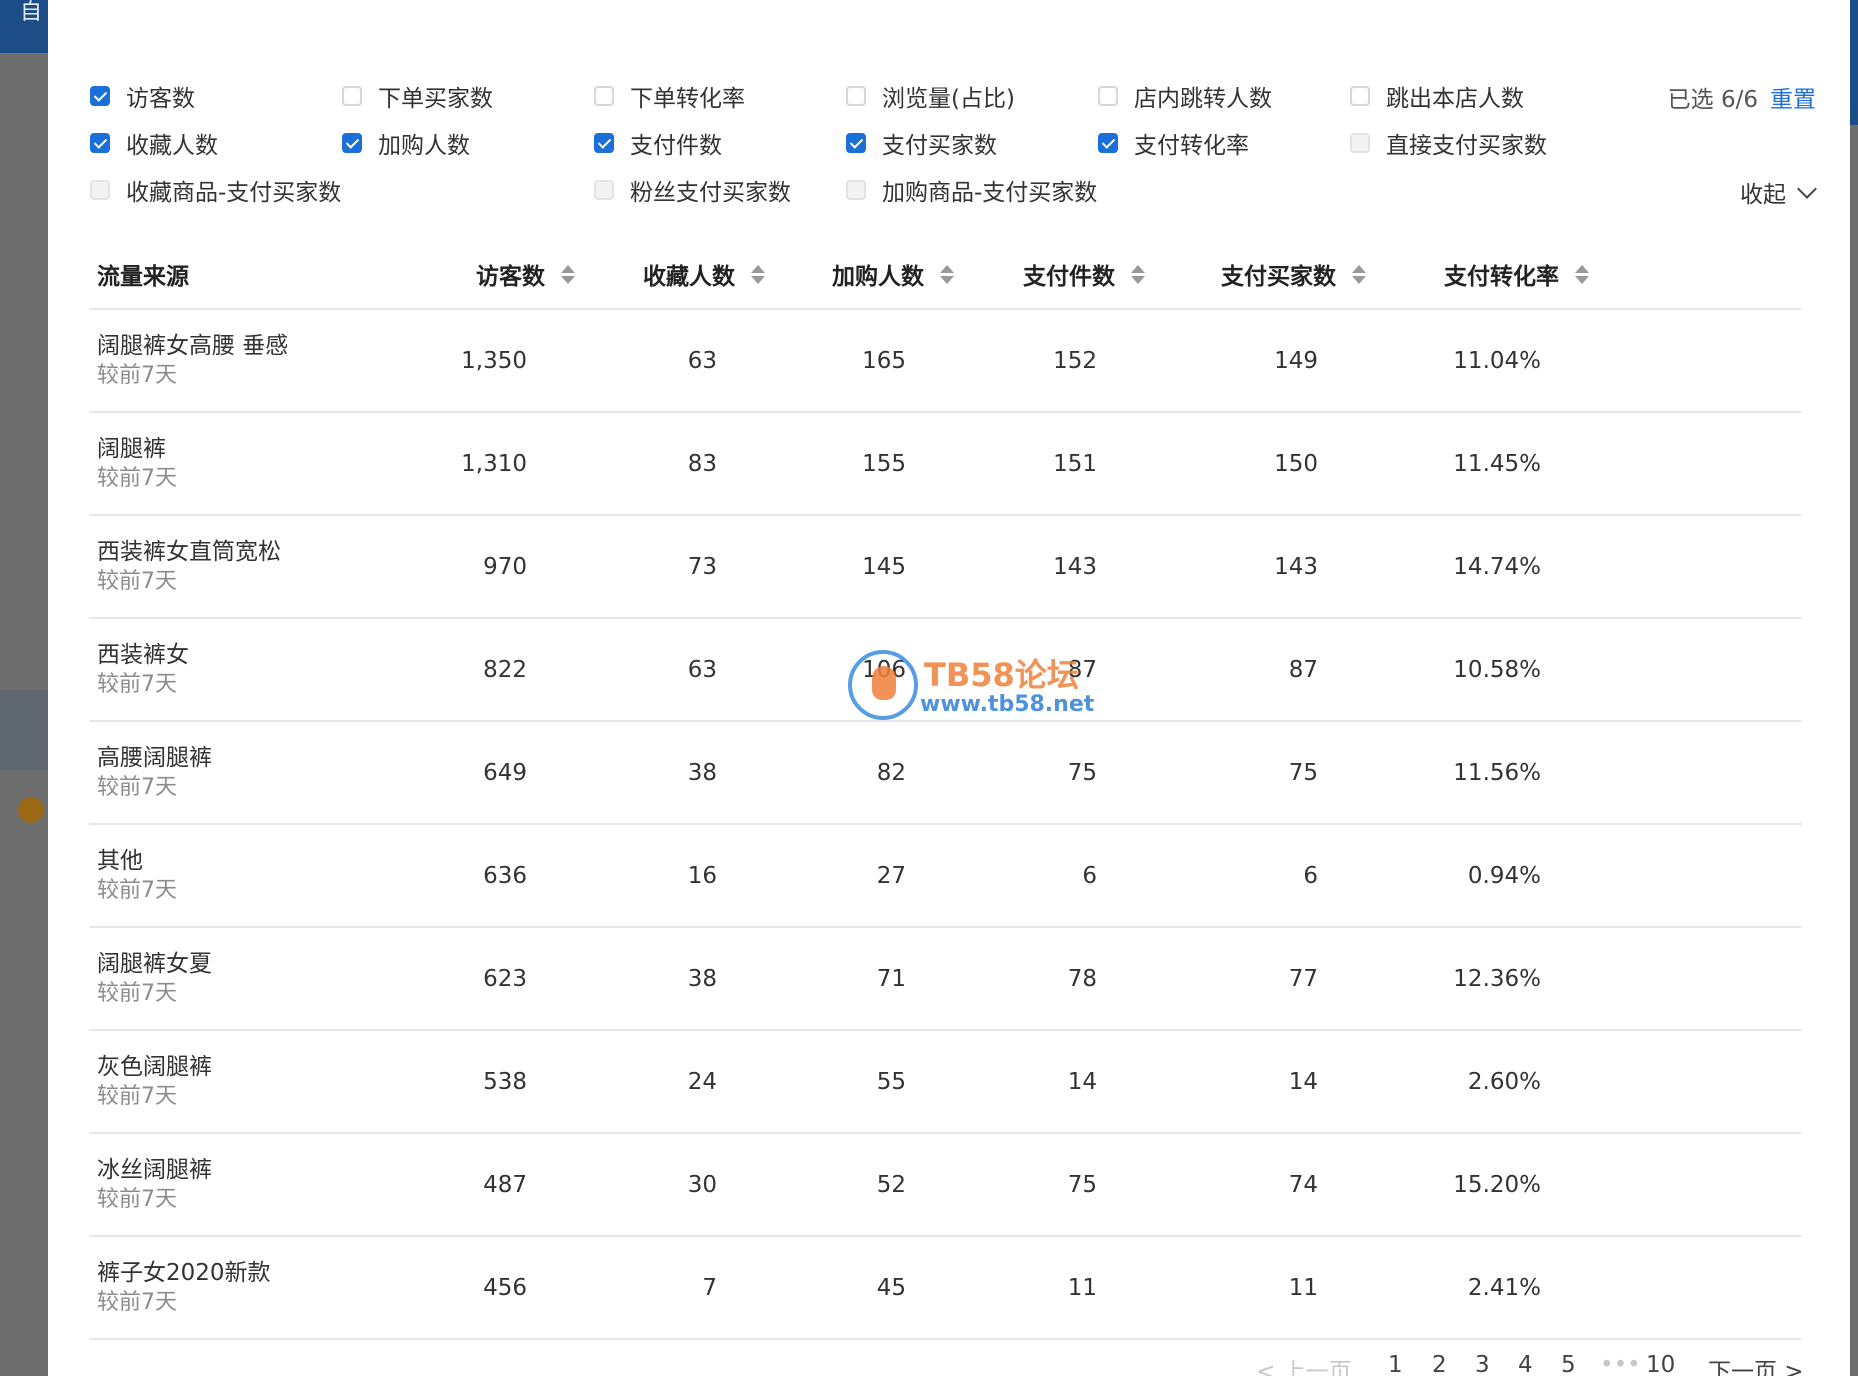 Image resolution: width=1858 pixels, height=1376 pixels. What do you see at coordinates (1497, 360) in the screenshot?
I see `cell-pay-conversion: 11.04%` at bounding box center [1497, 360].